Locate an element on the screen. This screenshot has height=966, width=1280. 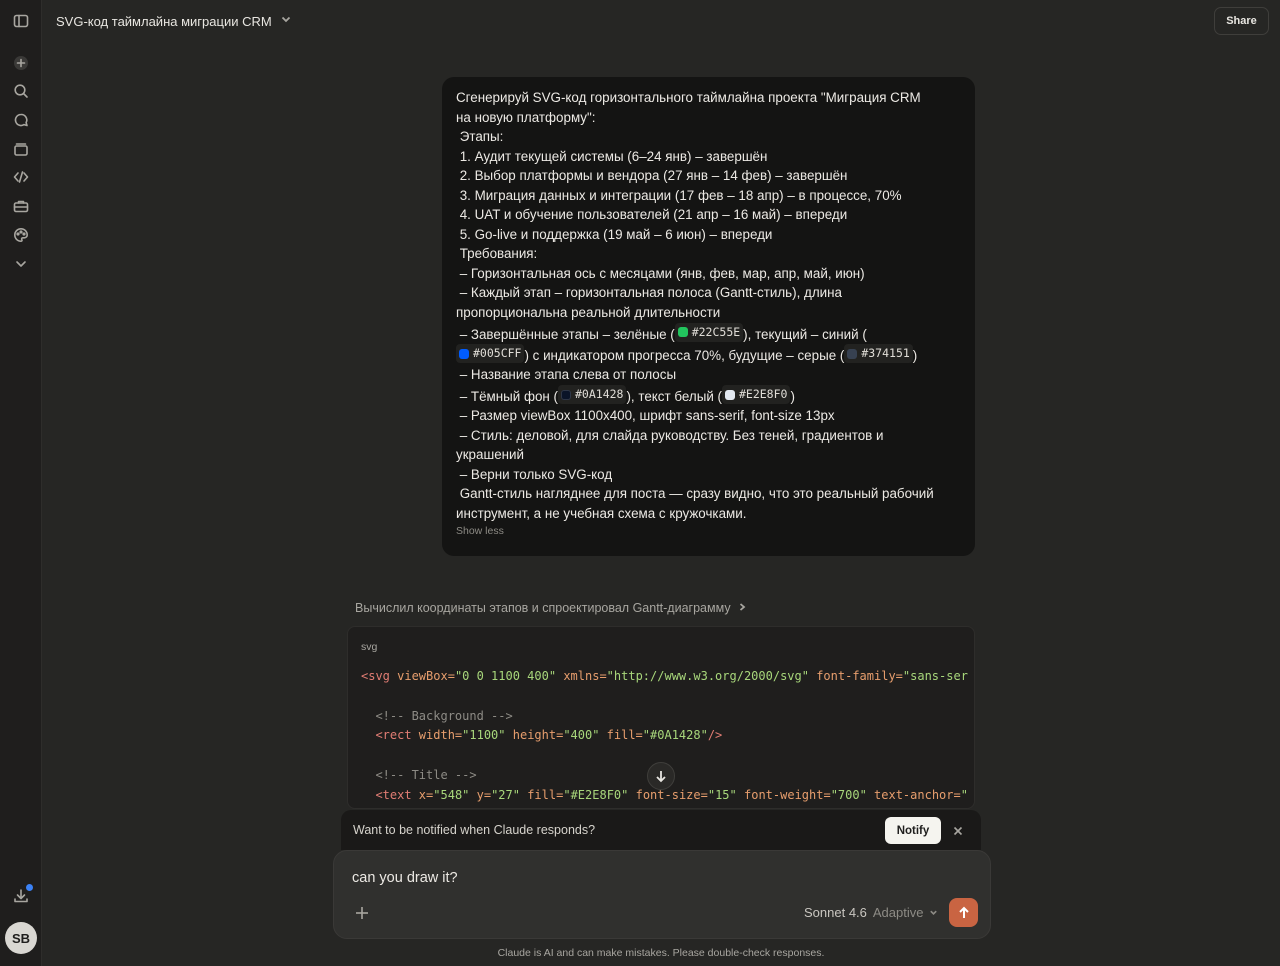
arrow-down-icon is located at coordinates (661, 777).